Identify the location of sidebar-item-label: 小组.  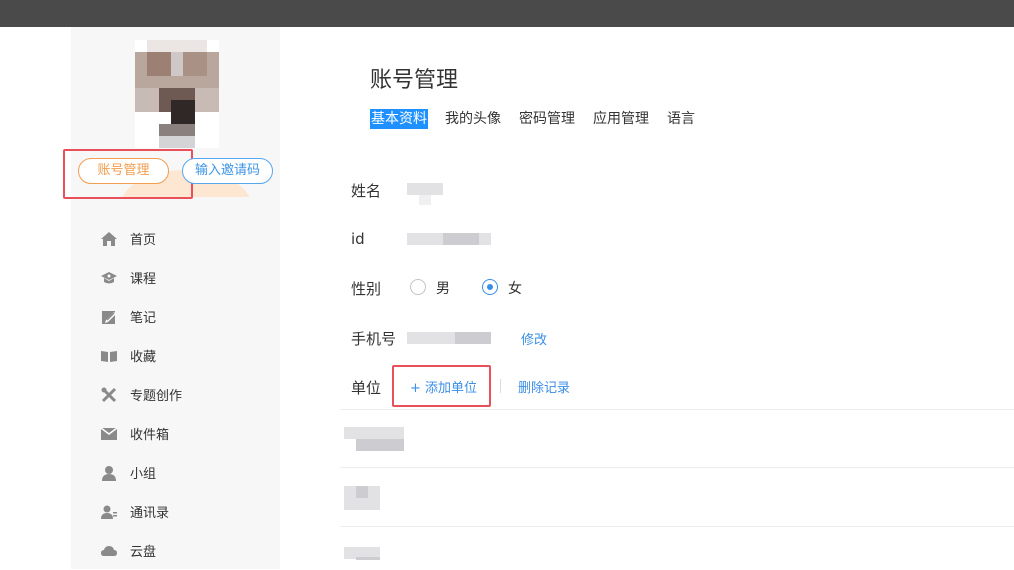
(143, 474).